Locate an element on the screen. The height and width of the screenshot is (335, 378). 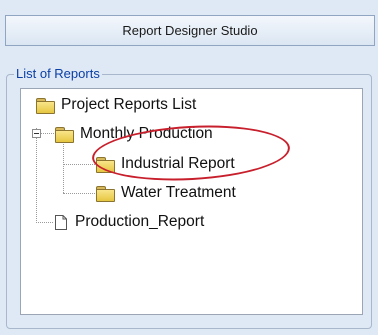
tree-node-project-reports-list: Project Reports List is located at coordinates (116, 105).